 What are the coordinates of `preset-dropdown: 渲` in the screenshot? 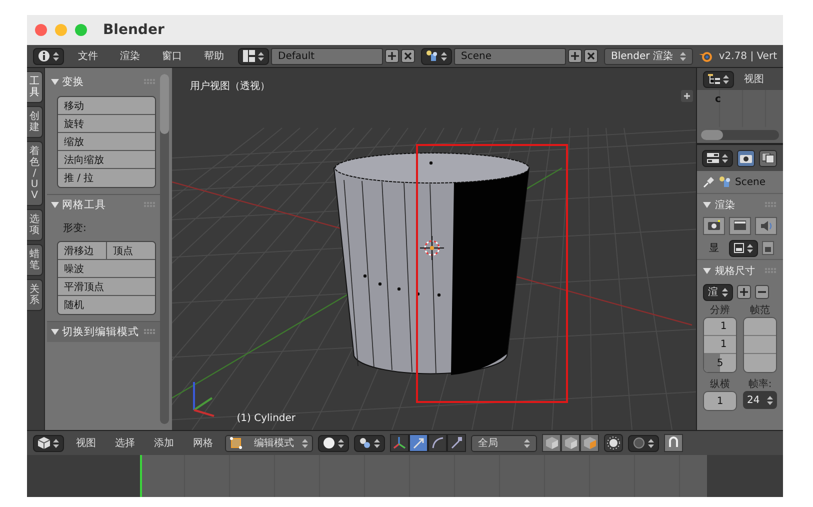 It's located at (718, 292).